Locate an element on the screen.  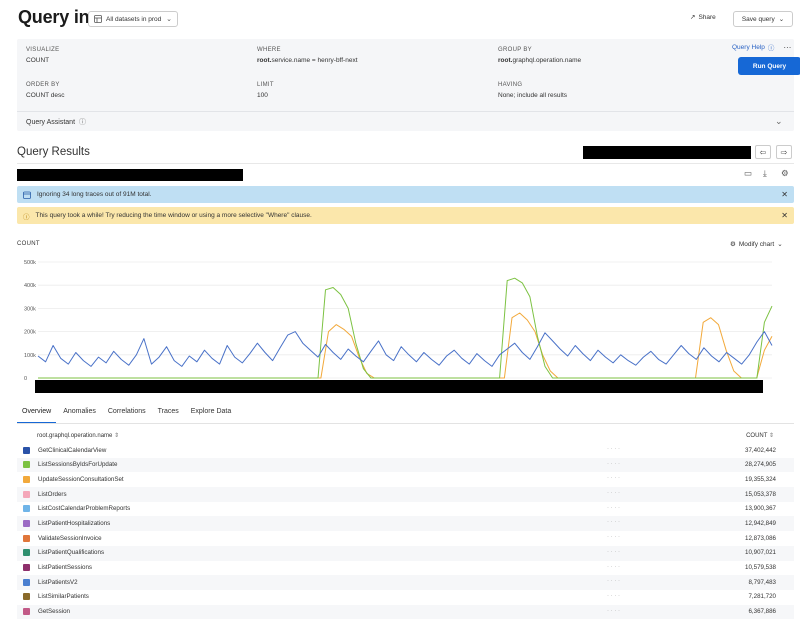
operation-count: 8,797,483 is located at coordinates (762, 582).